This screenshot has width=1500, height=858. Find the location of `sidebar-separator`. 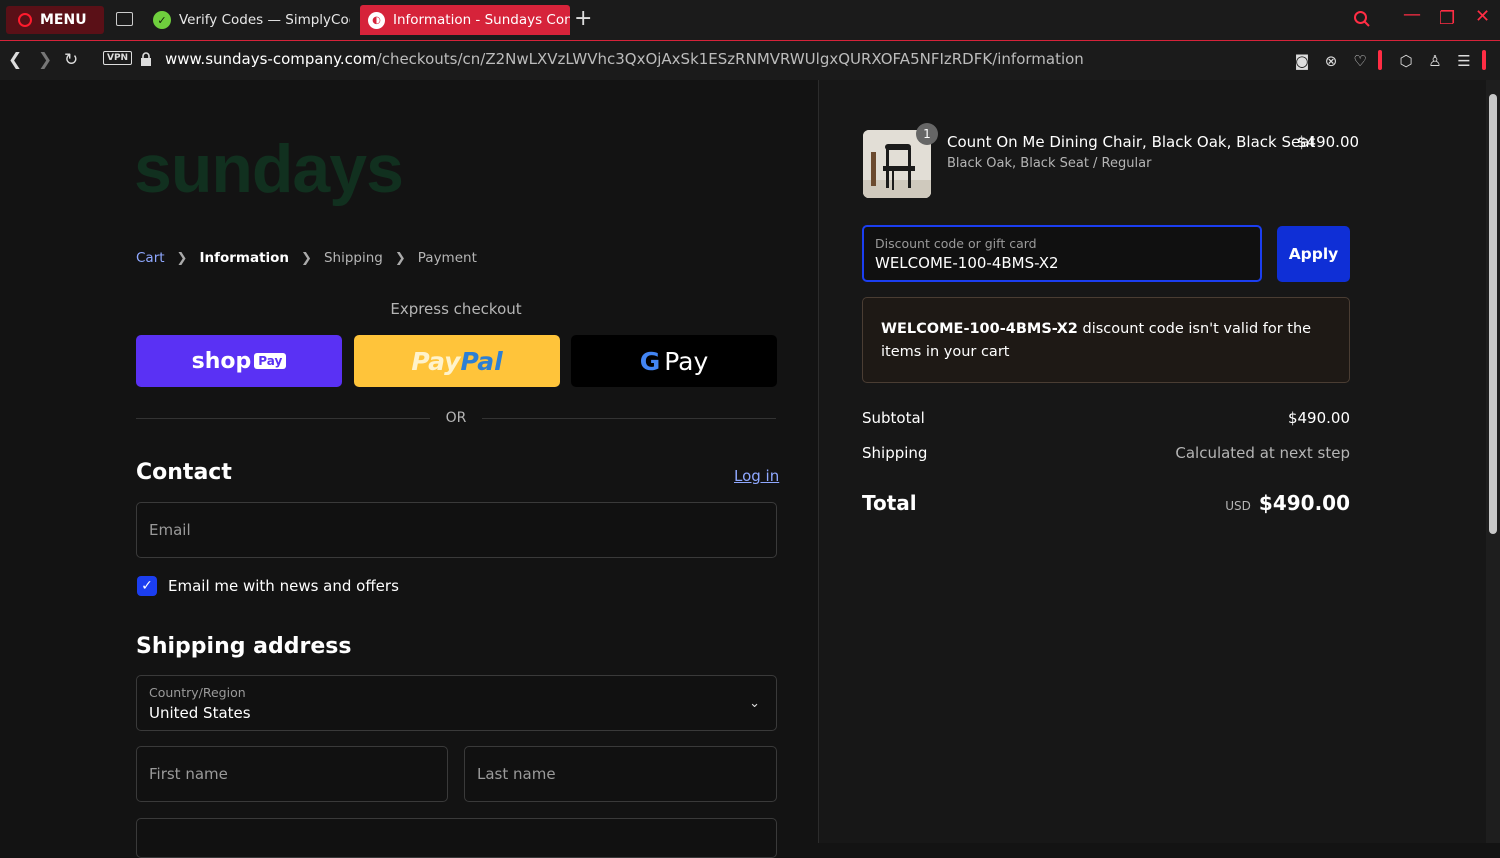

sidebar-separator is located at coordinates (1380, 60).